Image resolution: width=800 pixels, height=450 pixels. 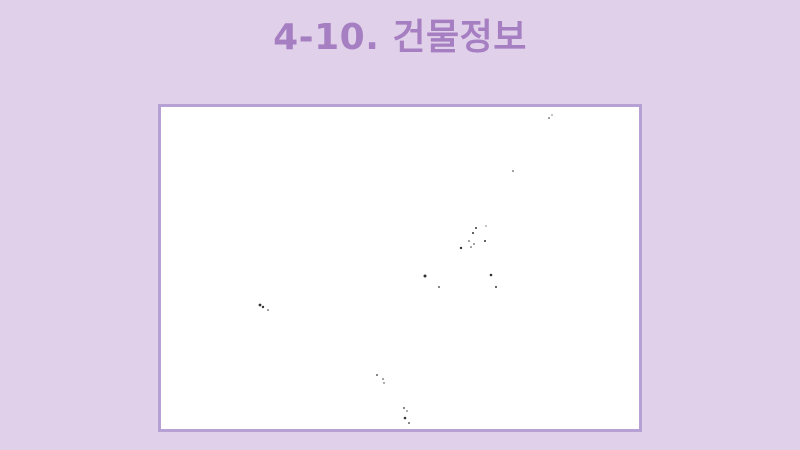 I want to click on slide-title: 4-10. 건물정보, so click(x=400, y=37).